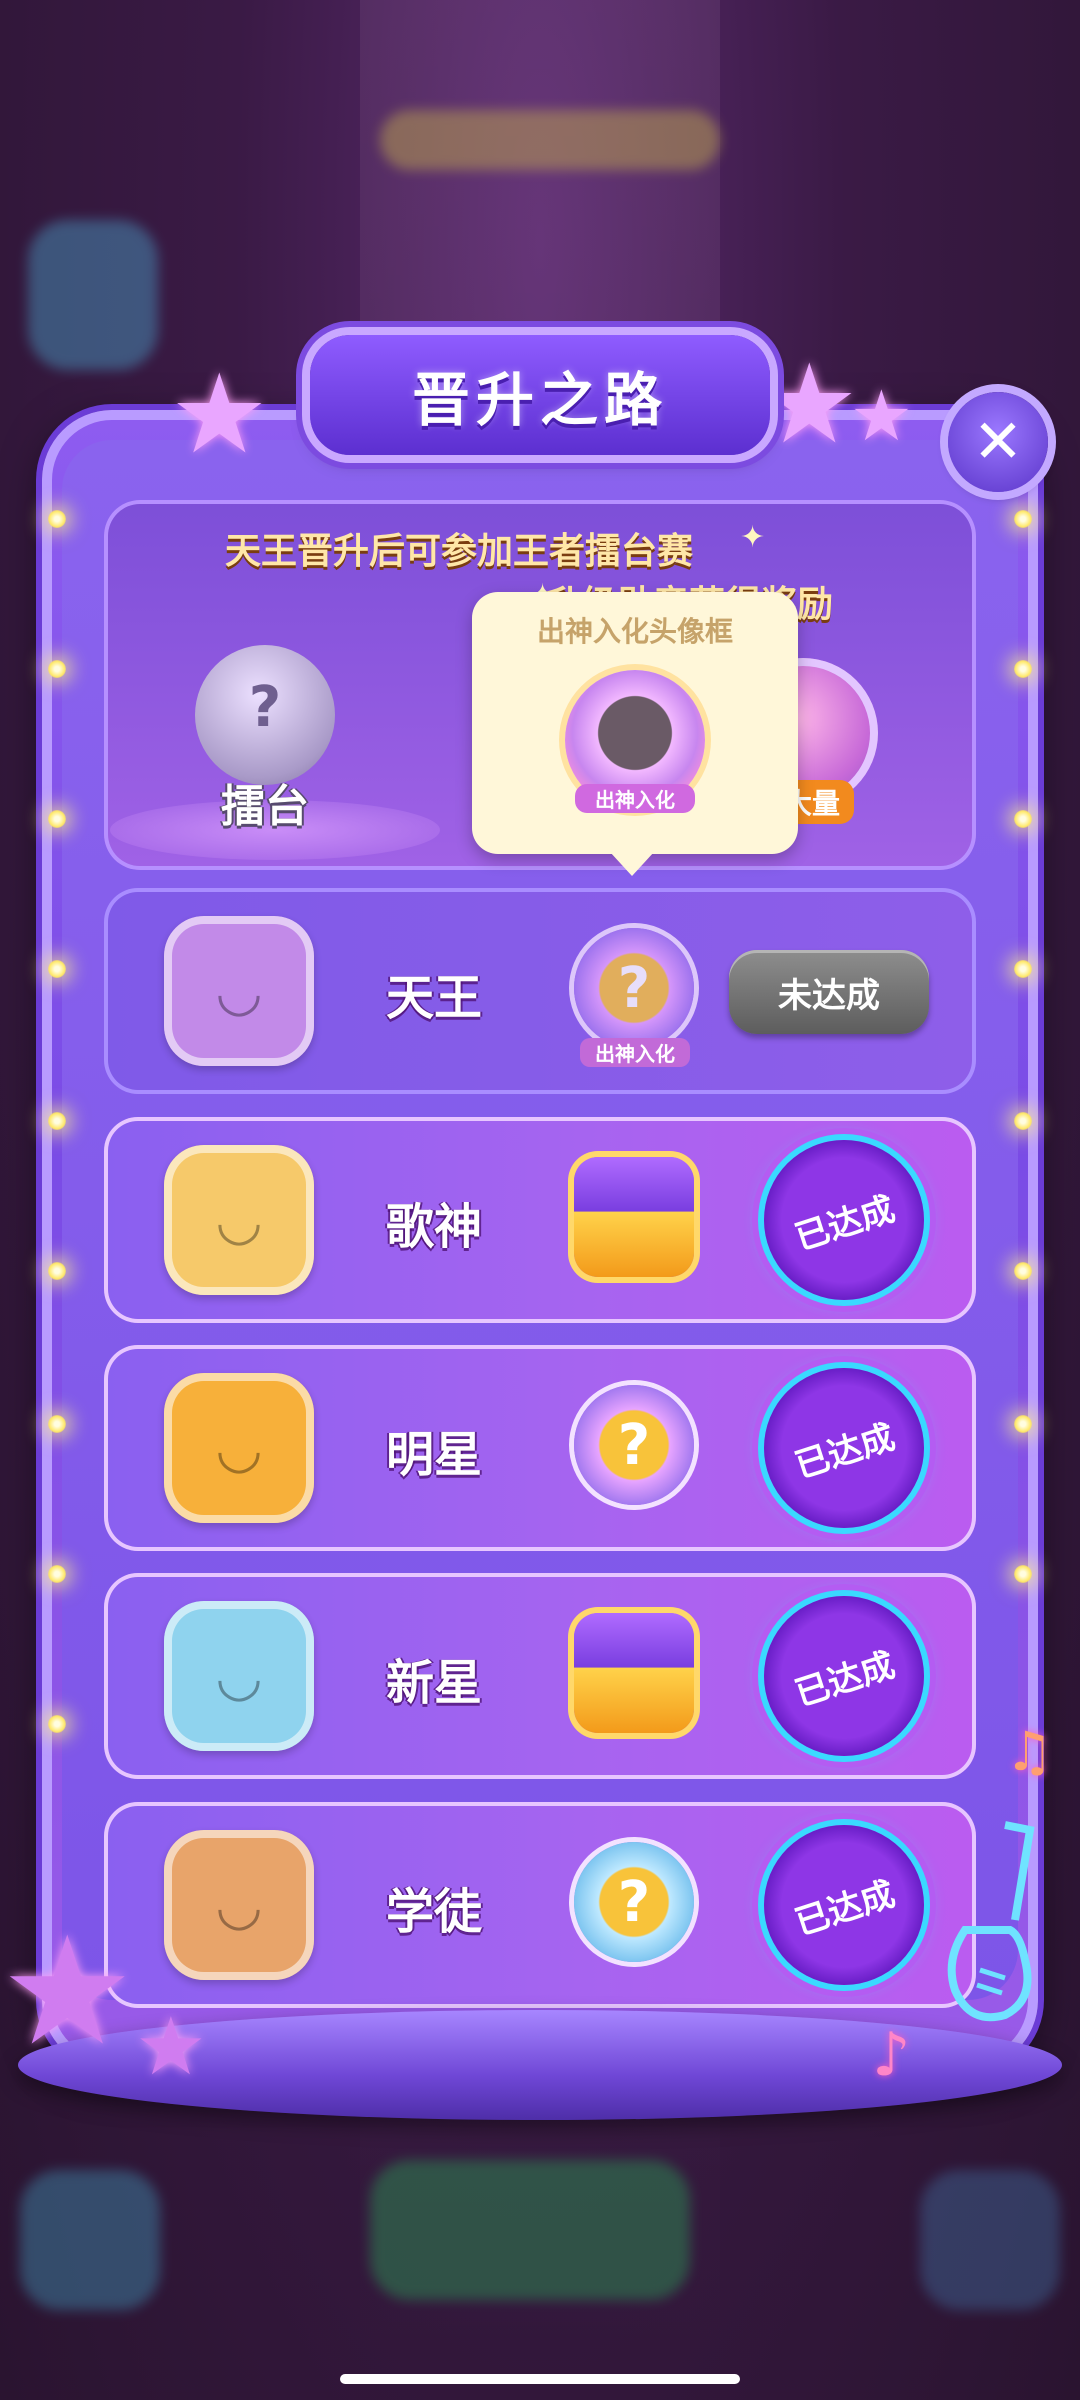  Describe the element at coordinates (90, 2240) in the screenshot. I see `background-avatar-left` at that location.